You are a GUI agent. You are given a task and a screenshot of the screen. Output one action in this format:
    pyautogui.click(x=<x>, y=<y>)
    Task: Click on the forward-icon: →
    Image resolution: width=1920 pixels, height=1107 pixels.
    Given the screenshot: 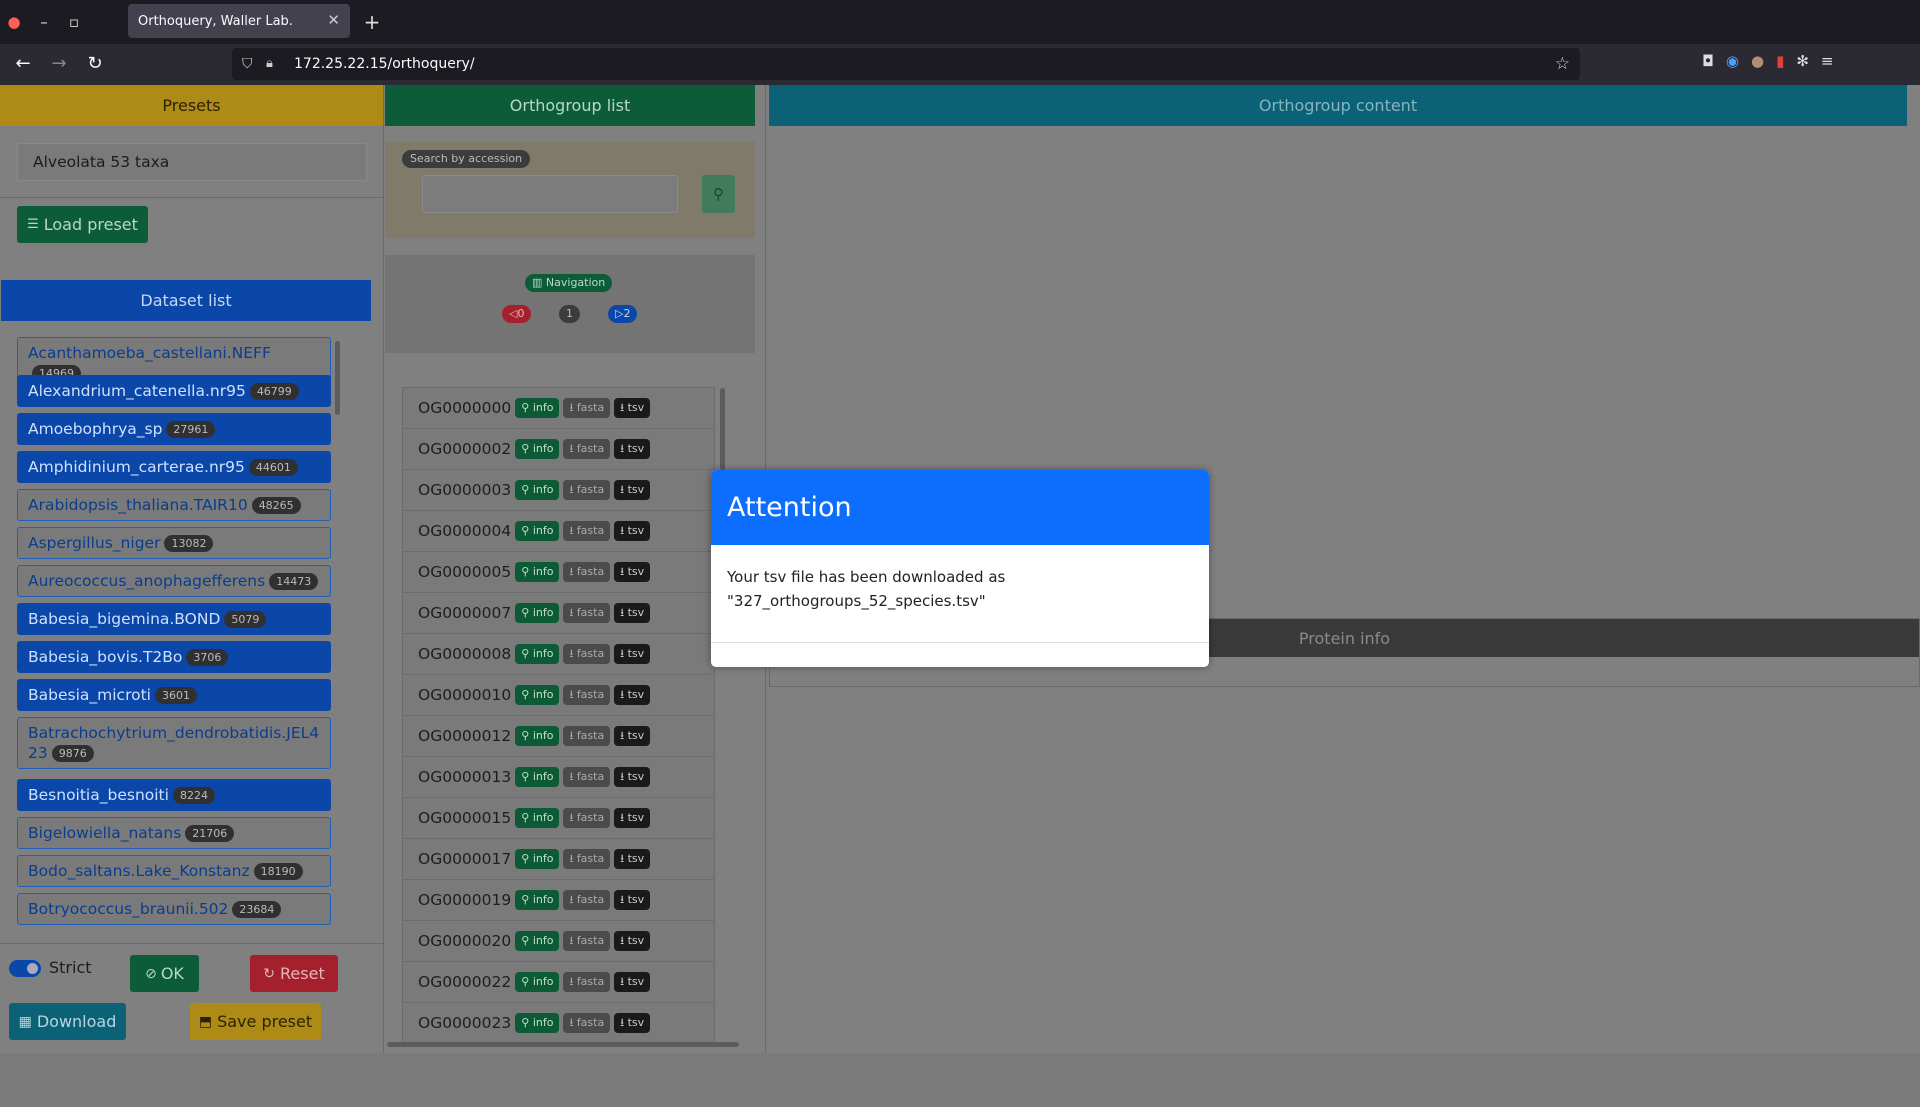 What is the action you would take?
    pyautogui.click(x=59, y=64)
    